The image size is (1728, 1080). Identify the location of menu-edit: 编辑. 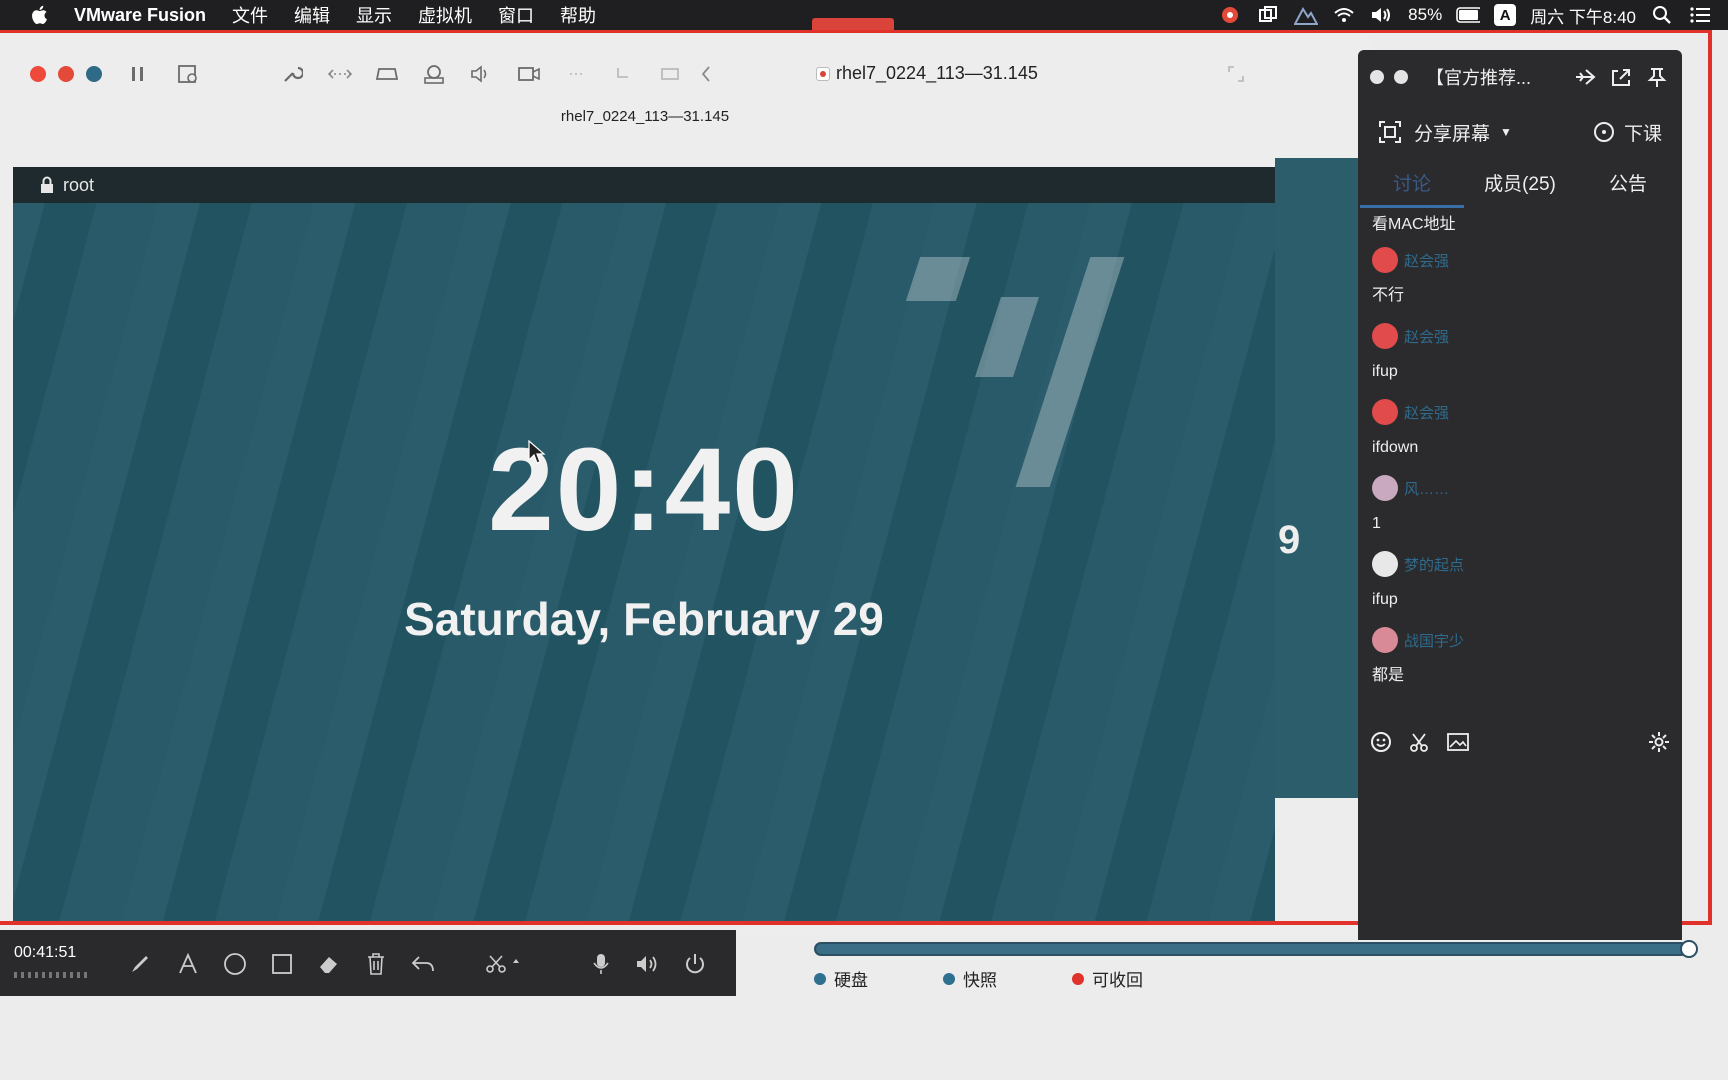
(312, 15).